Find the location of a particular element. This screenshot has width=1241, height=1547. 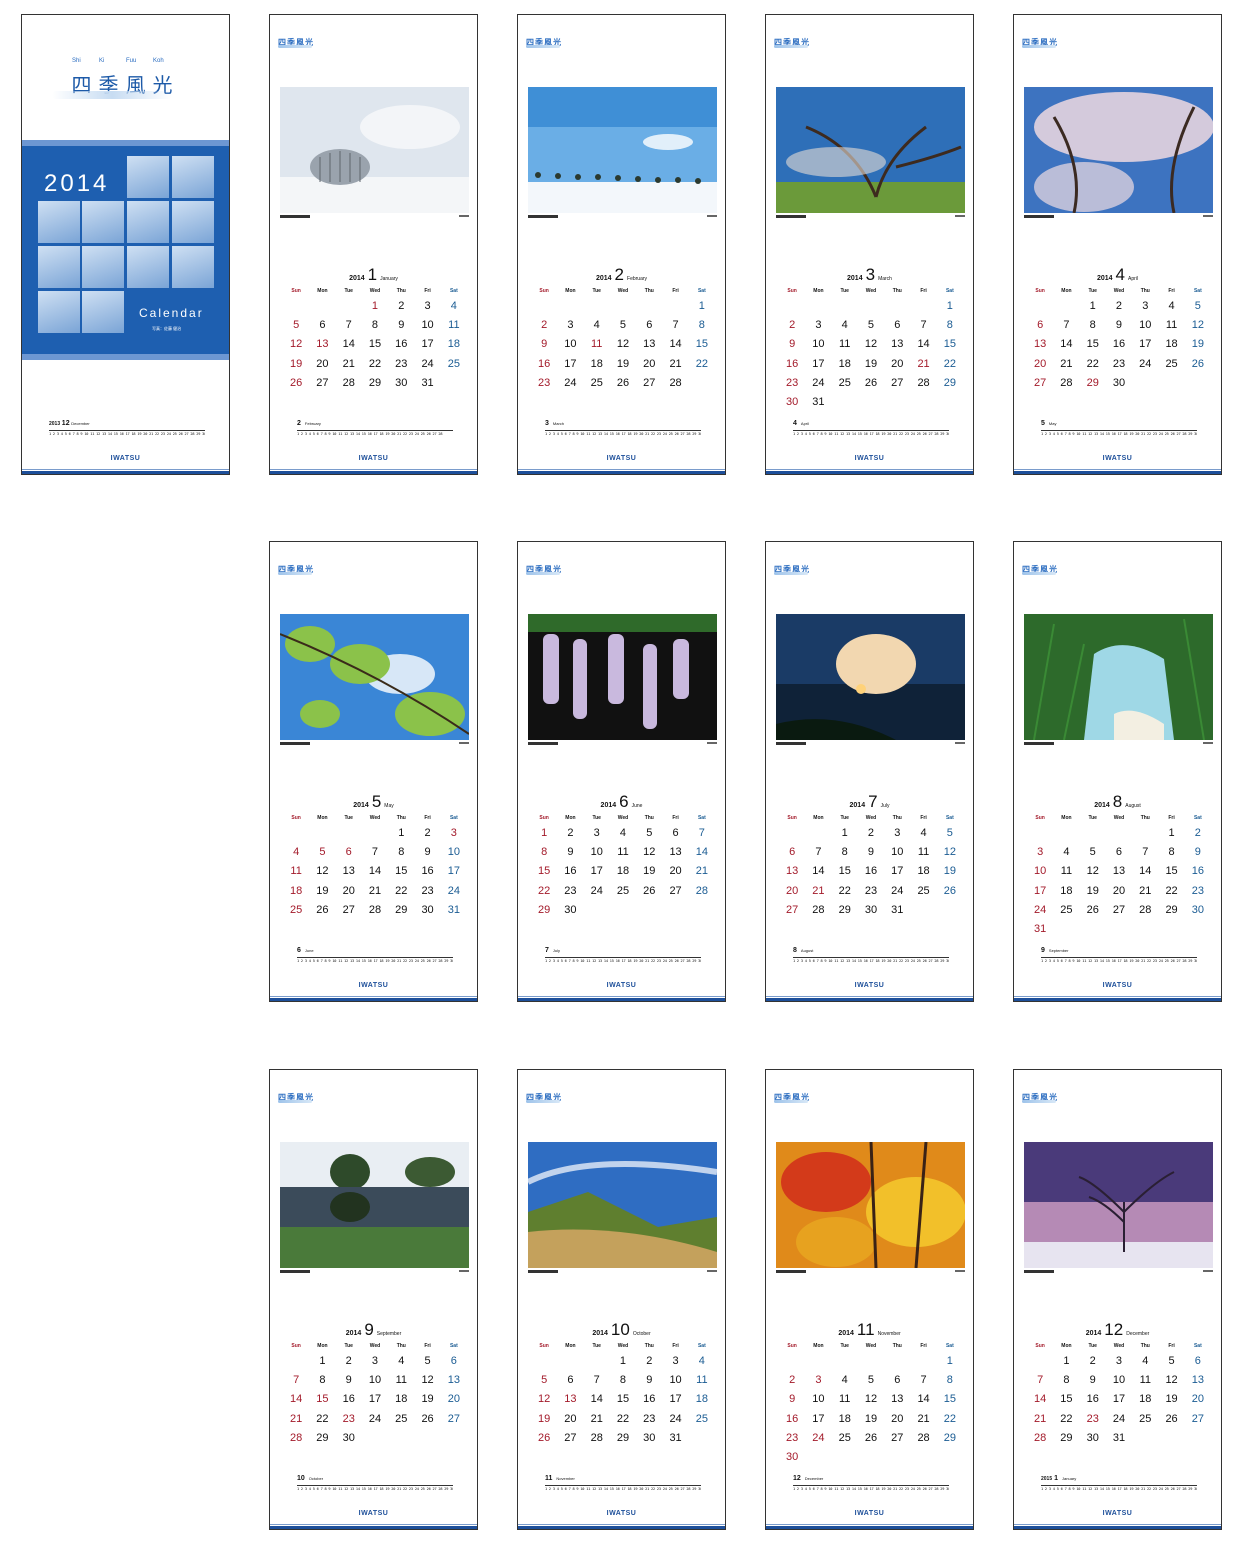

month-year: 2014 is located at coordinates (603, 278).